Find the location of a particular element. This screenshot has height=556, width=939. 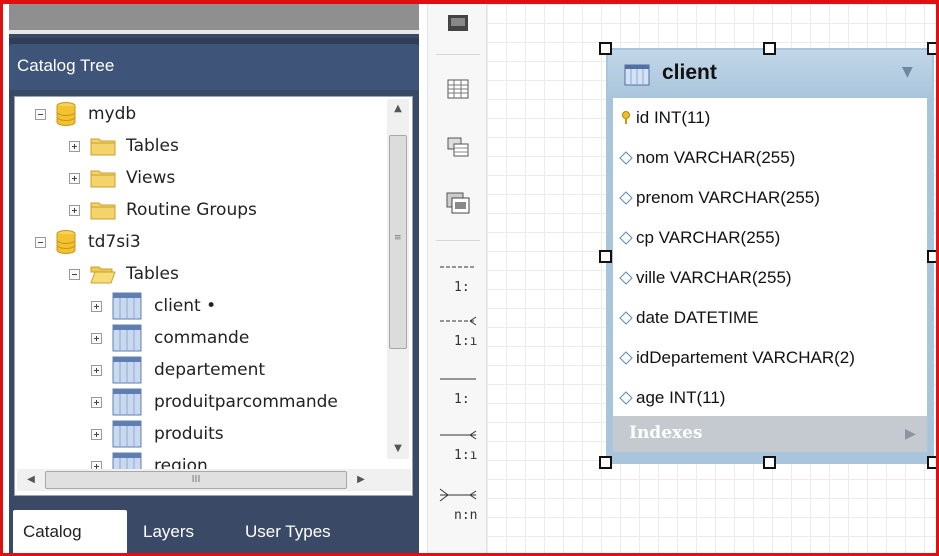

tree-item-mydb: mydb is located at coordinates (85, 114).